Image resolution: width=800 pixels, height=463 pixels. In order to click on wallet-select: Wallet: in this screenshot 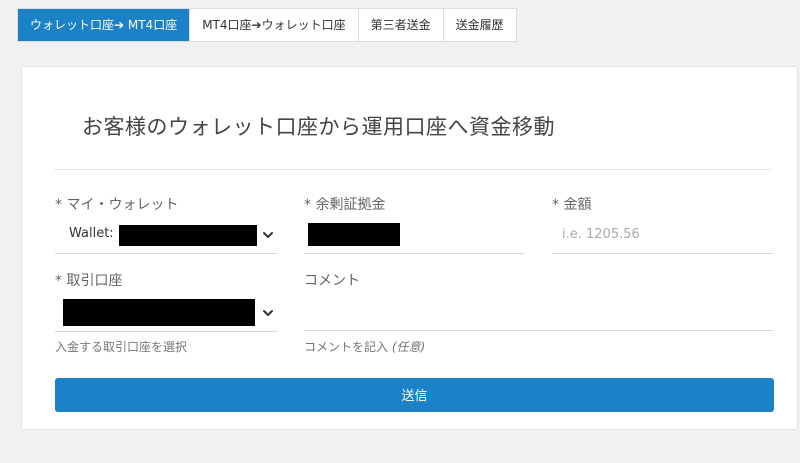, I will do `click(166, 235)`.